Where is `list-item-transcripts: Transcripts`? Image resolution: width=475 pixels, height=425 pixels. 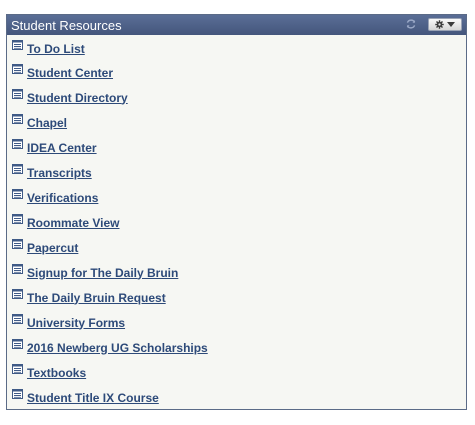 list-item-transcripts: Transcripts is located at coordinates (236, 171).